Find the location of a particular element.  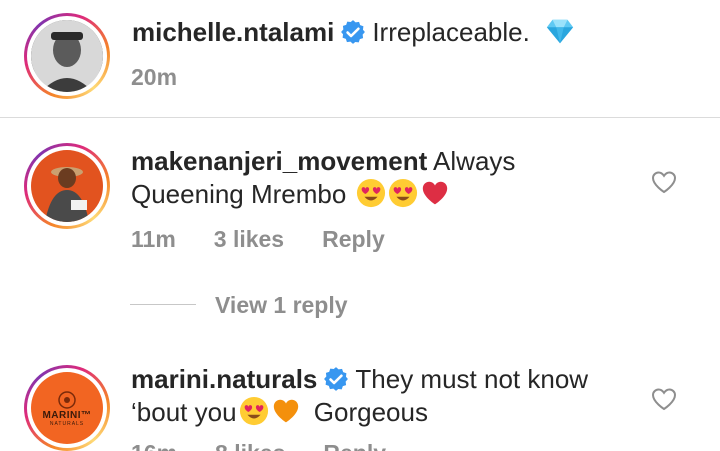

post-caption-row: michelle.ntalami Irreplaceable. is located at coordinates (353, 32).